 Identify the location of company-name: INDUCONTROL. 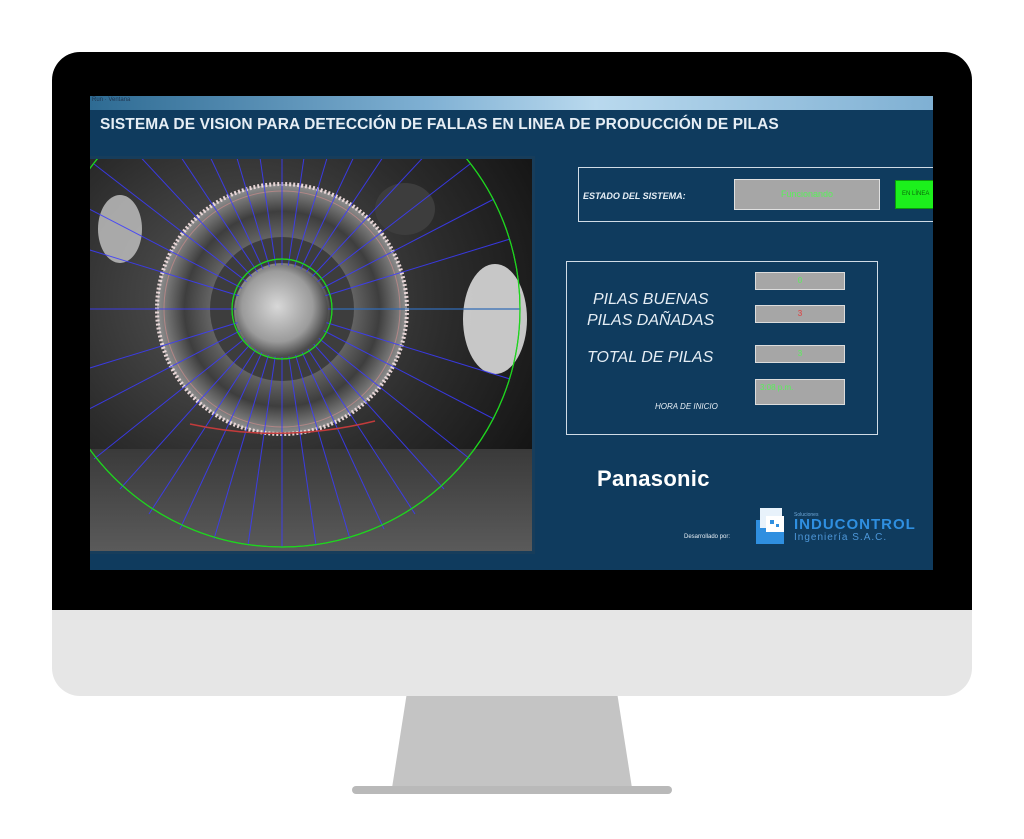
(855, 524).